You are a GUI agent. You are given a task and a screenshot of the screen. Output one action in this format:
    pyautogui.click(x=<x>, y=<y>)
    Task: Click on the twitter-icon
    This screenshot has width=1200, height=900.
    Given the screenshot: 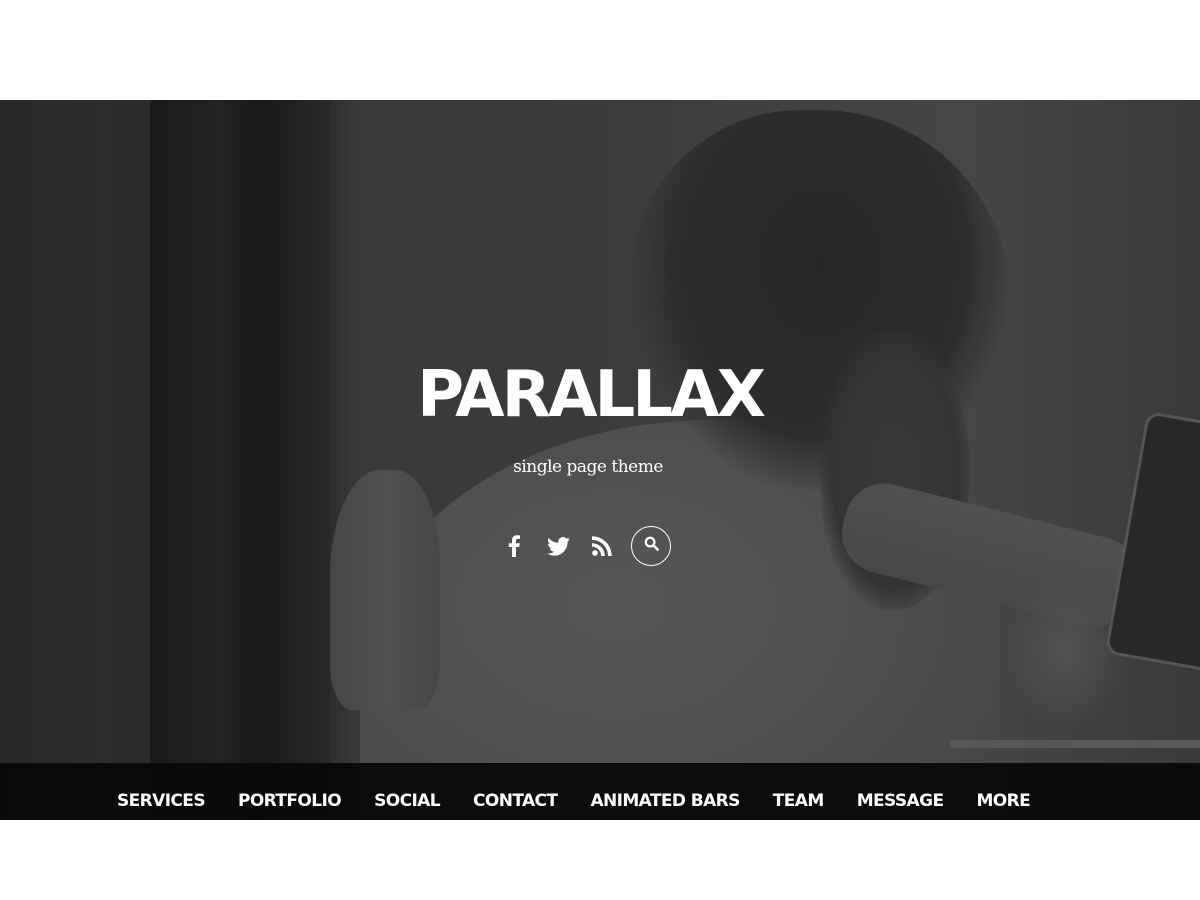 What is the action you would take?
    pyautogui.click(x=558, y=546)
    